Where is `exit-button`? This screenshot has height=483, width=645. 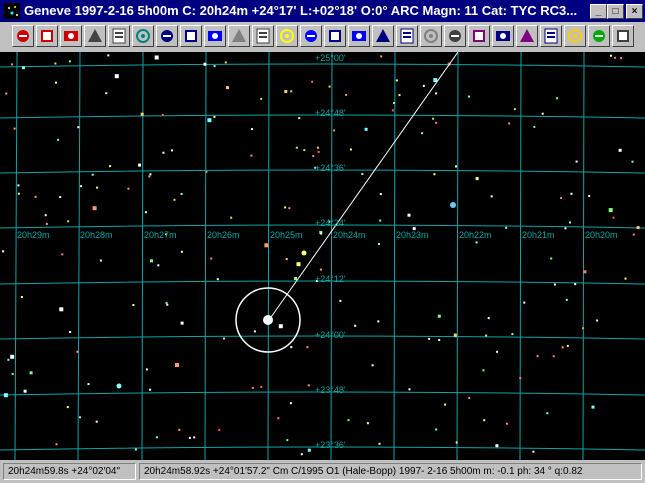 exit-button is located at coordinates (623, 36).